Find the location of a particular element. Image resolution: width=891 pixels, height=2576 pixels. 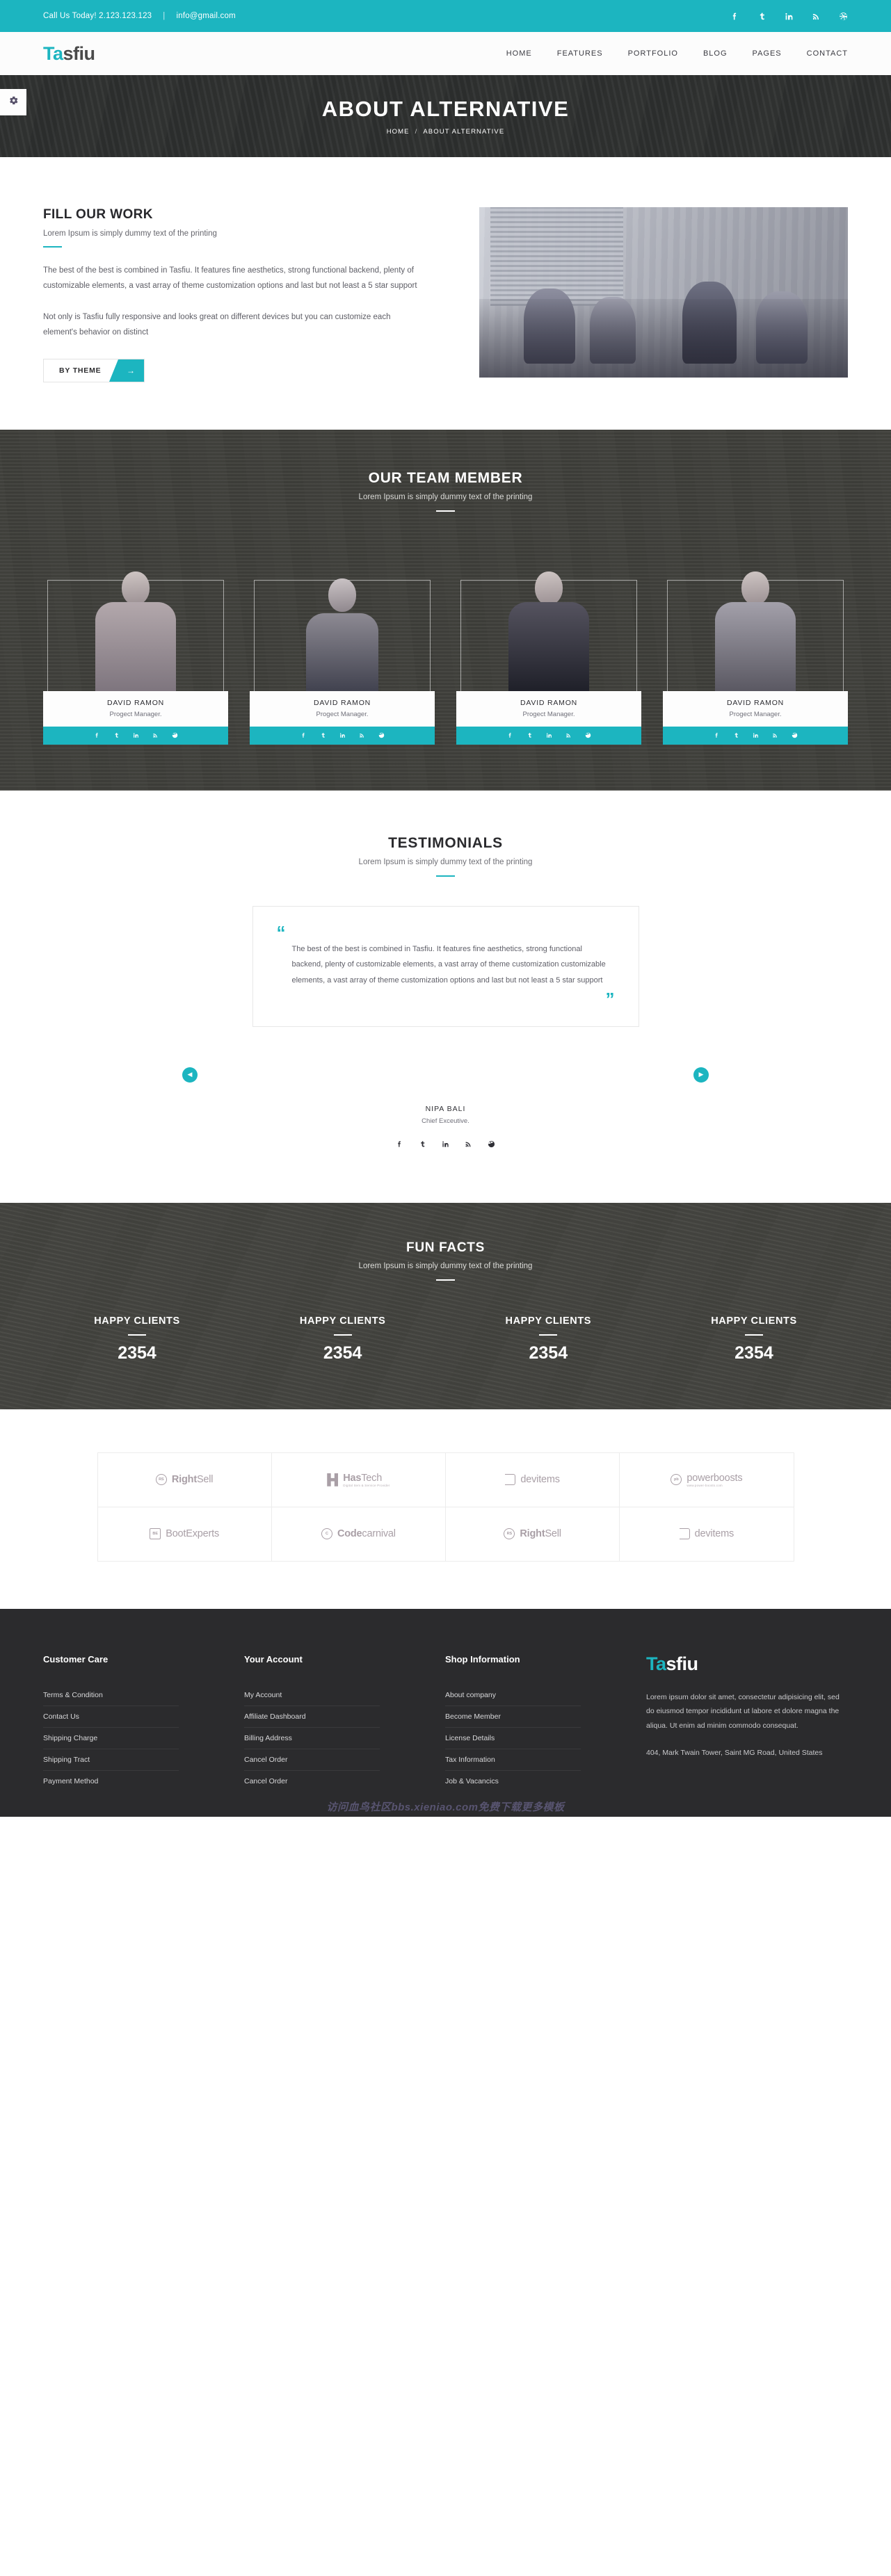

footer-link: Become Member is located at coordinates (513, 1717).